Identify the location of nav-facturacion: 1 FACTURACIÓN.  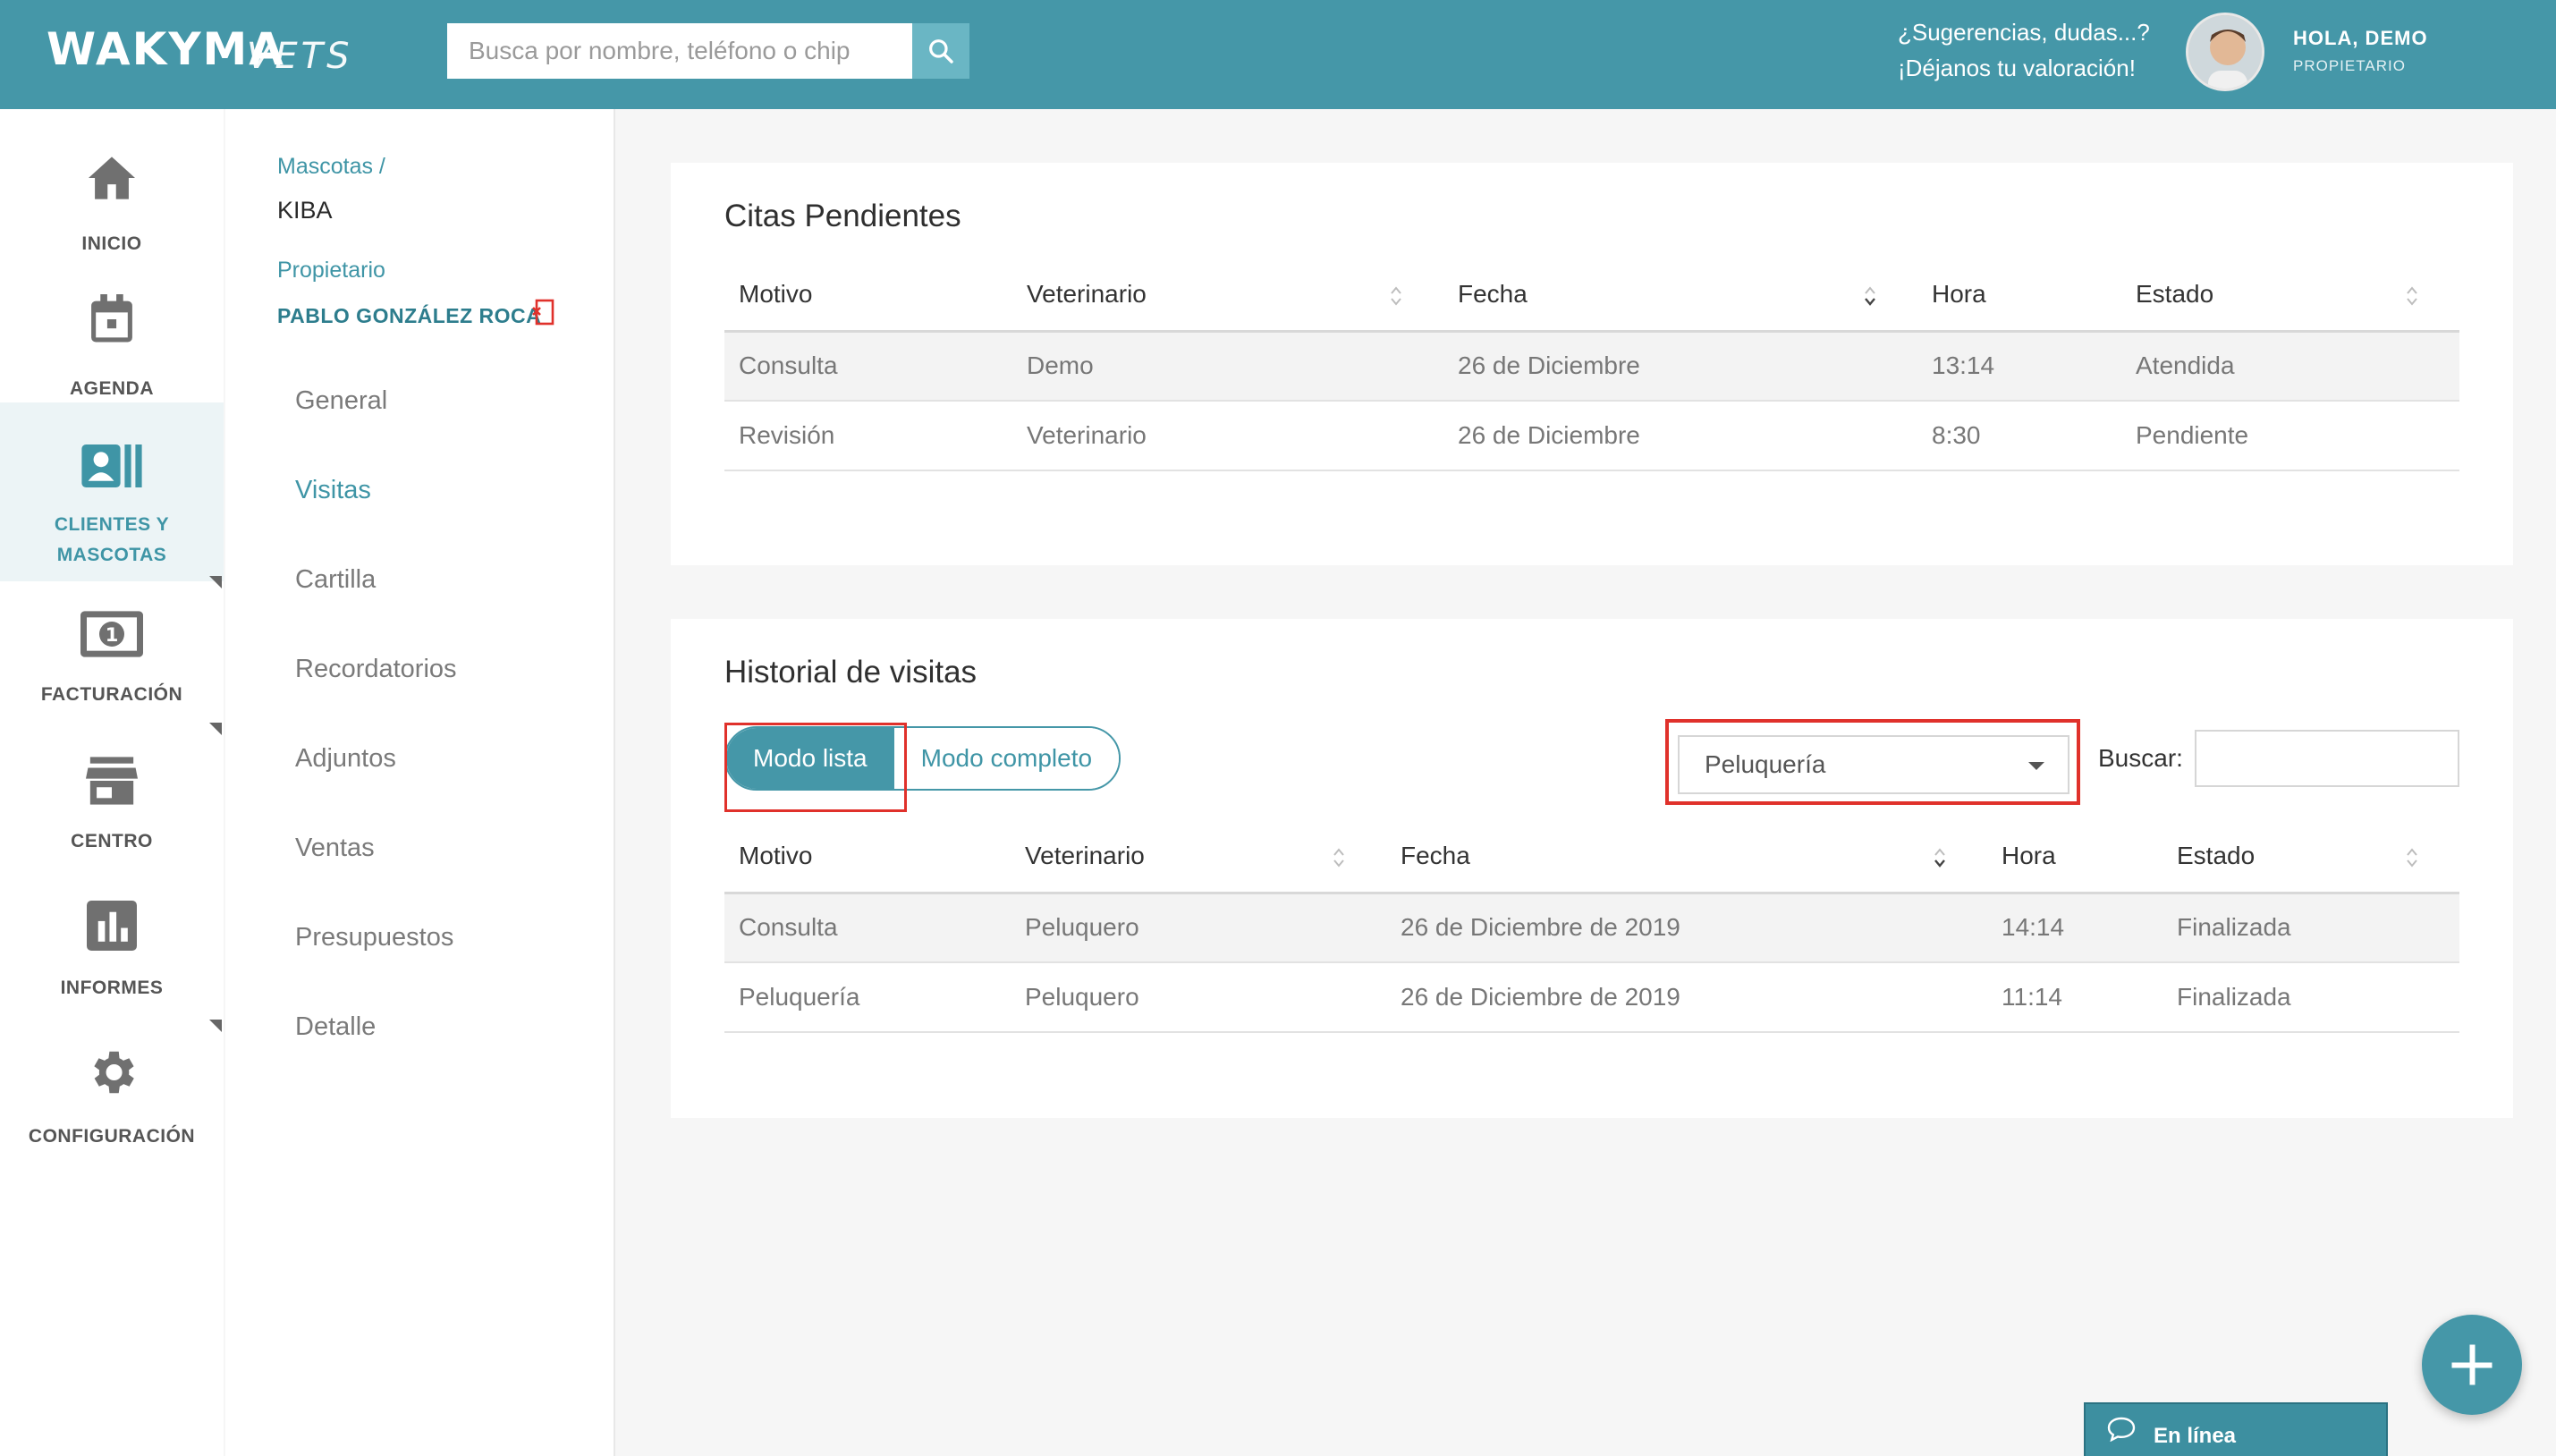
(112, 654).